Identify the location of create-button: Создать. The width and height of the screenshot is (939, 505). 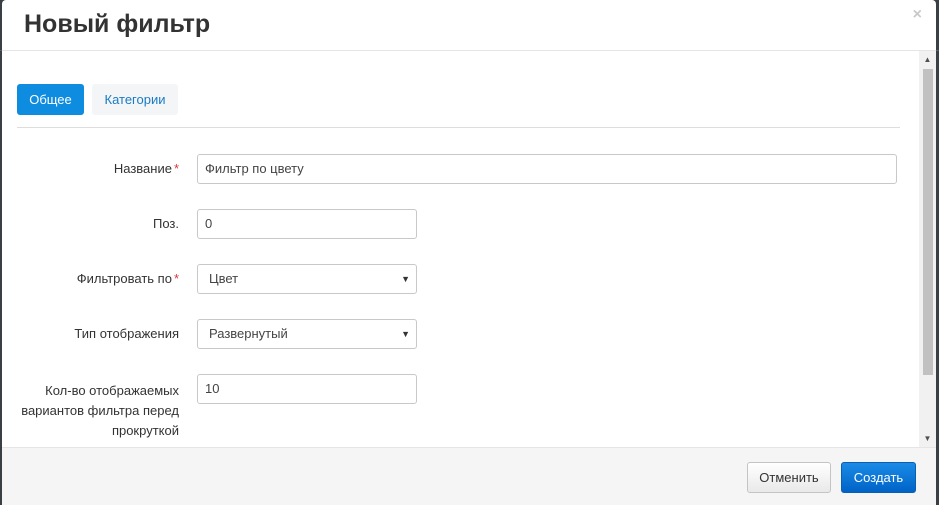
(878, 477).